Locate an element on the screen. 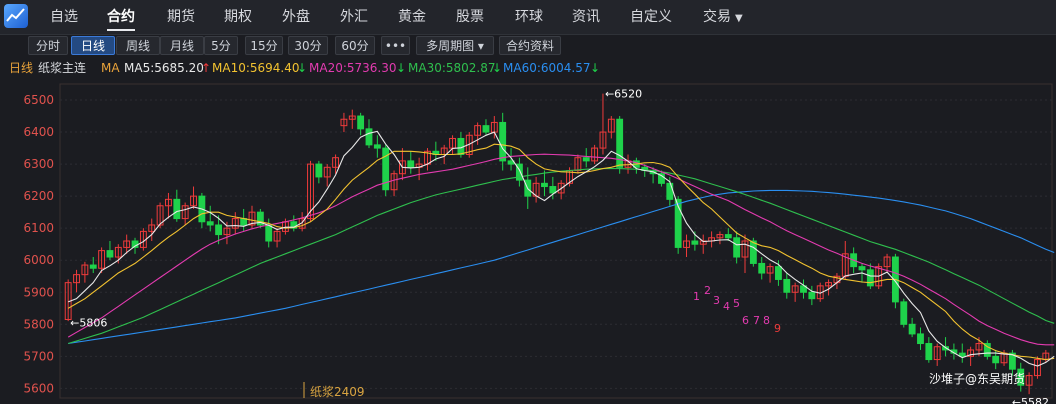 The image size is (1056, 404). wave-count-label: 4 is located at coordinates (726, 306).